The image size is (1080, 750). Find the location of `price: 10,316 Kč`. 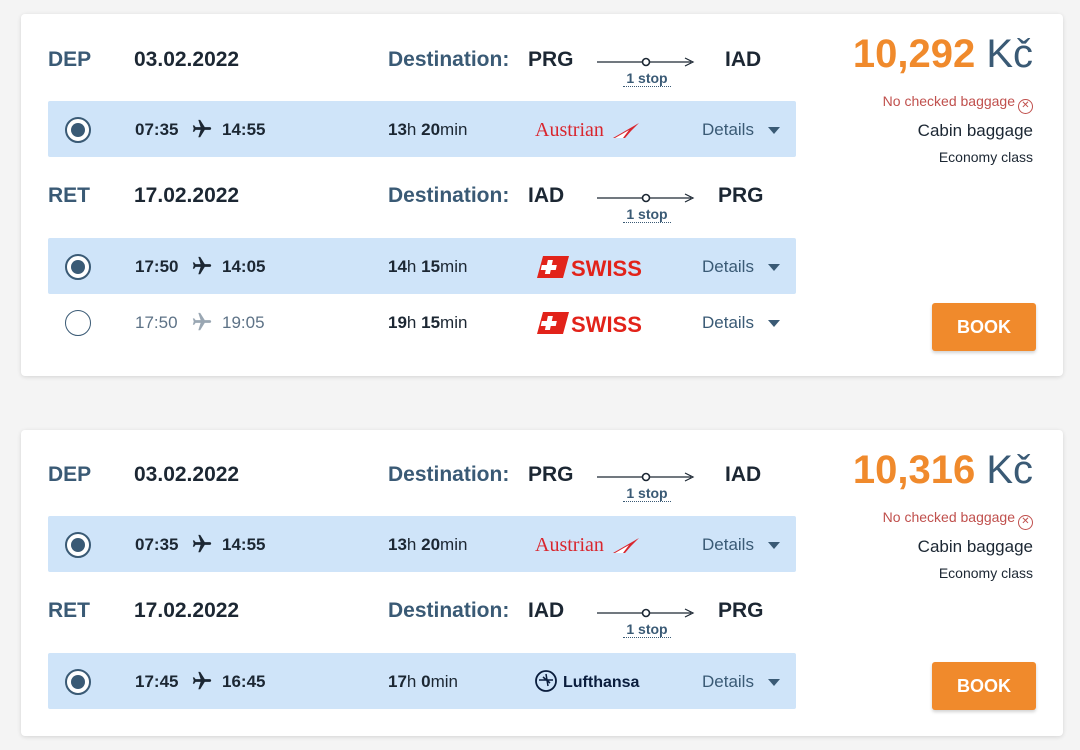

price: 10,316 Kč is located at coordinates (943, 470).